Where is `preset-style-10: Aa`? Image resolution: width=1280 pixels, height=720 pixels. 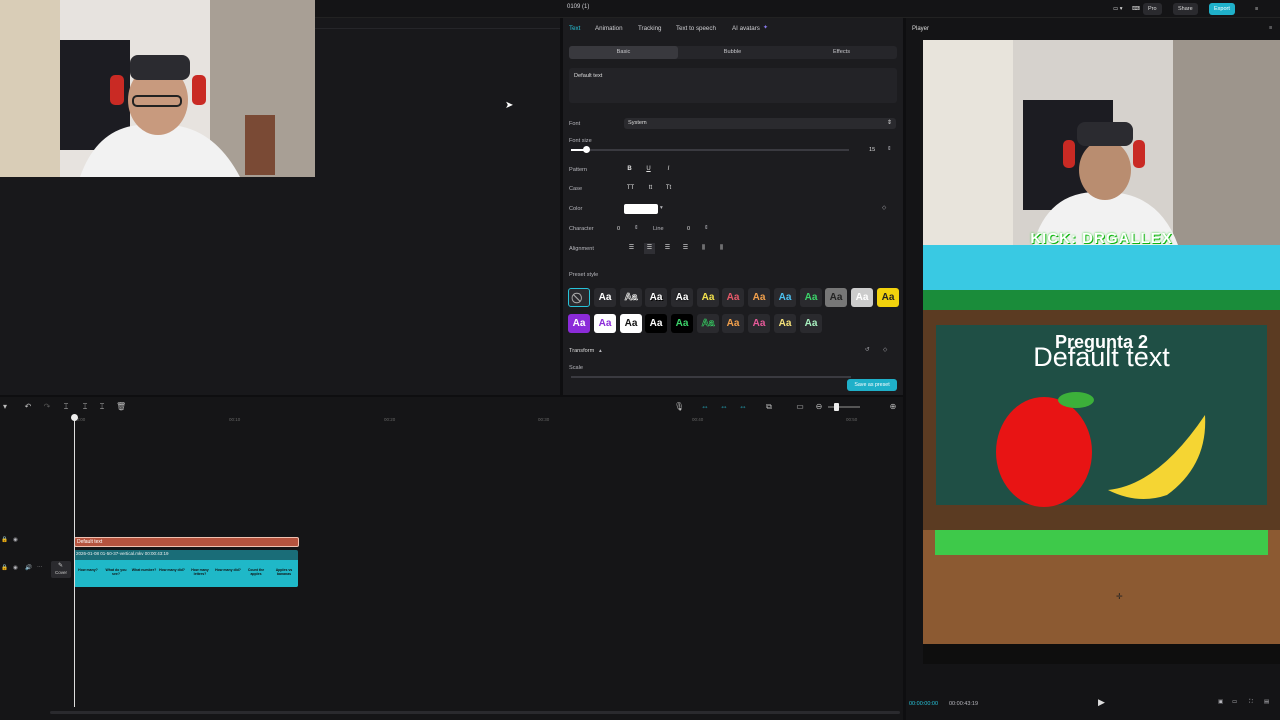
preset-style-10: Aa is located at coordinates (836, 297).